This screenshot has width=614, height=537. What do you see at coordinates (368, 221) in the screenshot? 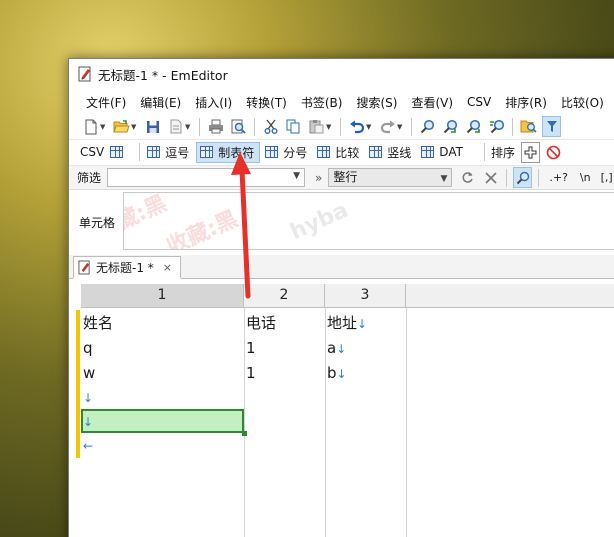
I see `cell-value-box: 藏:黑 收藏:黑 hyba` at bounding box center [368, 221].